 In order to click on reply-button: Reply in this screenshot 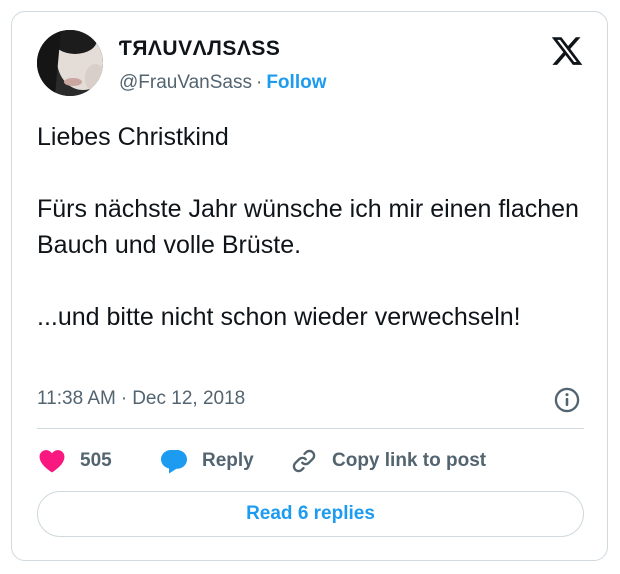, I will do `click(207, 461)`.